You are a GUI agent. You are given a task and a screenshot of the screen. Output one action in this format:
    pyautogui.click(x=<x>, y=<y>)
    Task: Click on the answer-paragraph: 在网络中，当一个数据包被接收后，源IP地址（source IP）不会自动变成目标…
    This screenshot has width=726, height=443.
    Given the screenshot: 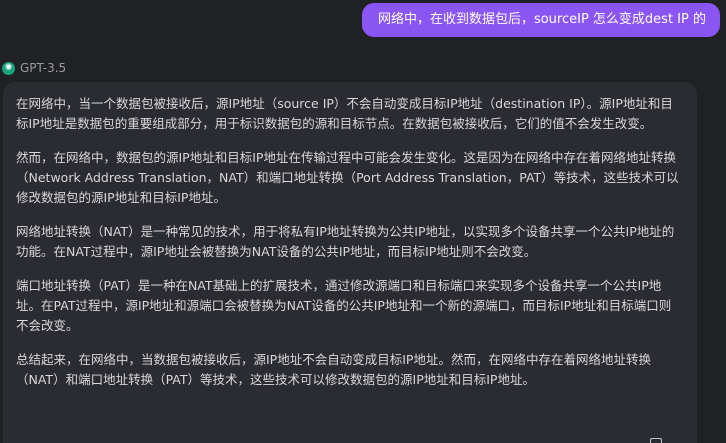 What is the action you would take?
    pyautogui.click(x=344, y=113)
    